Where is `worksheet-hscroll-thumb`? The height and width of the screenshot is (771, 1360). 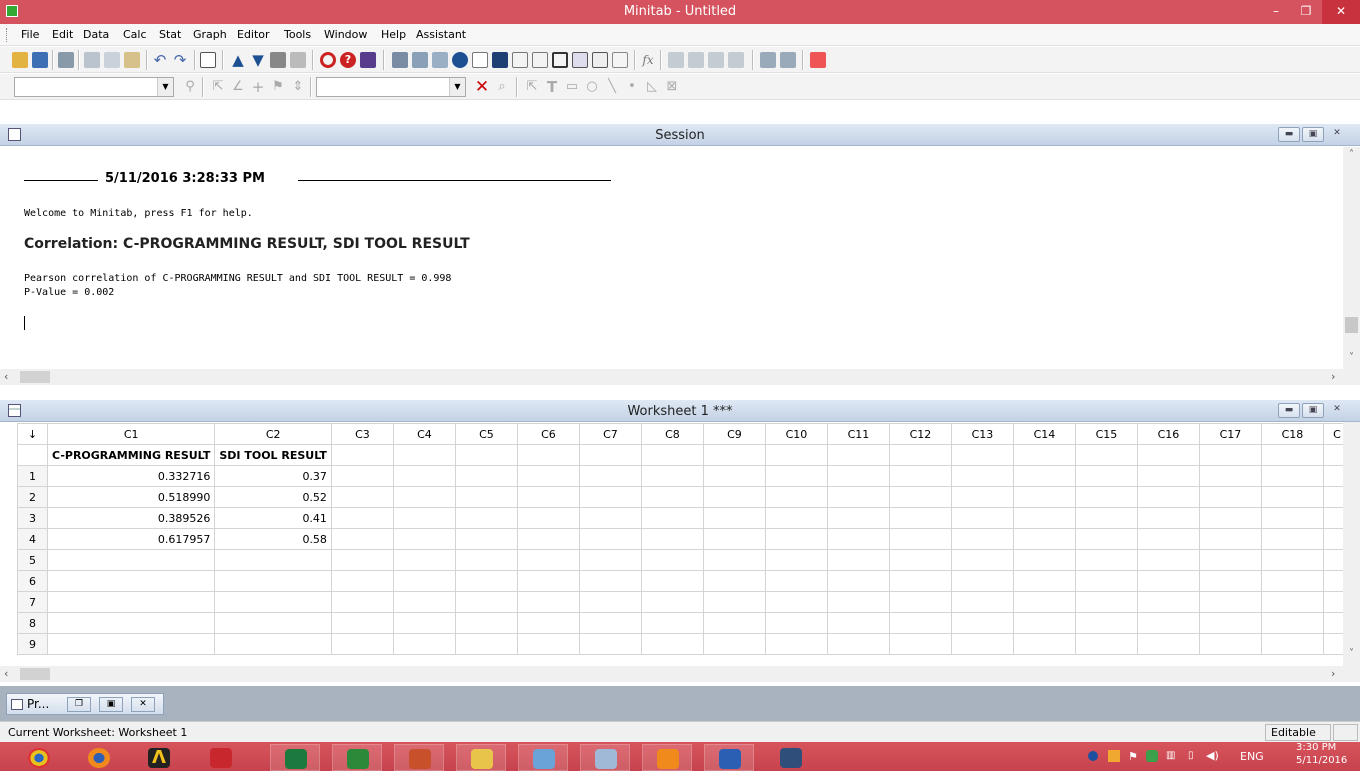 worksheet-hscroll-thumb is located at coordinates (35, 674).